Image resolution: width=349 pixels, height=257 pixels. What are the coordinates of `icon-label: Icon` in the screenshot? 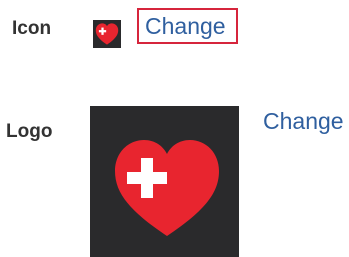 It's located at (32, 28).